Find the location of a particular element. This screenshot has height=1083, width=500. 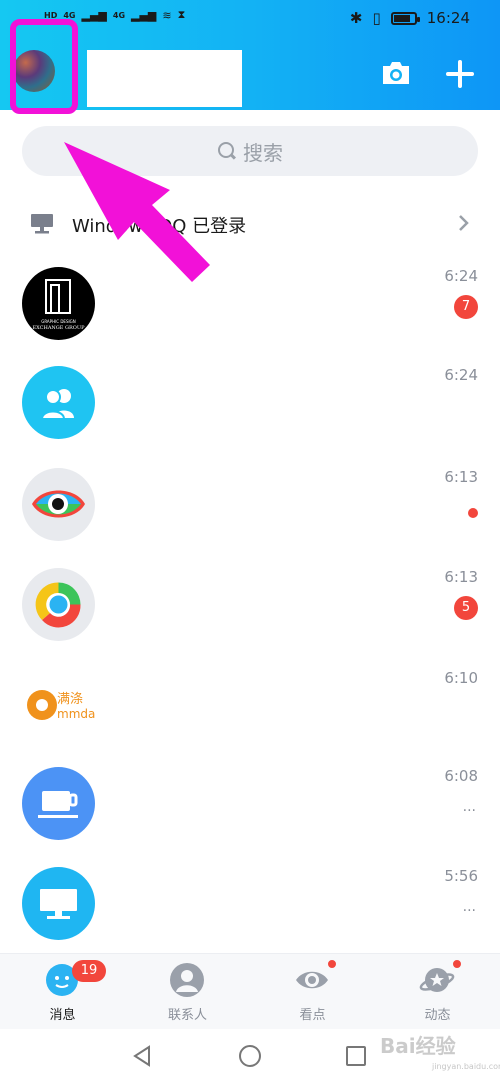

signal-icon-2: ▂▄▆ is located at coordinates (144, 15).